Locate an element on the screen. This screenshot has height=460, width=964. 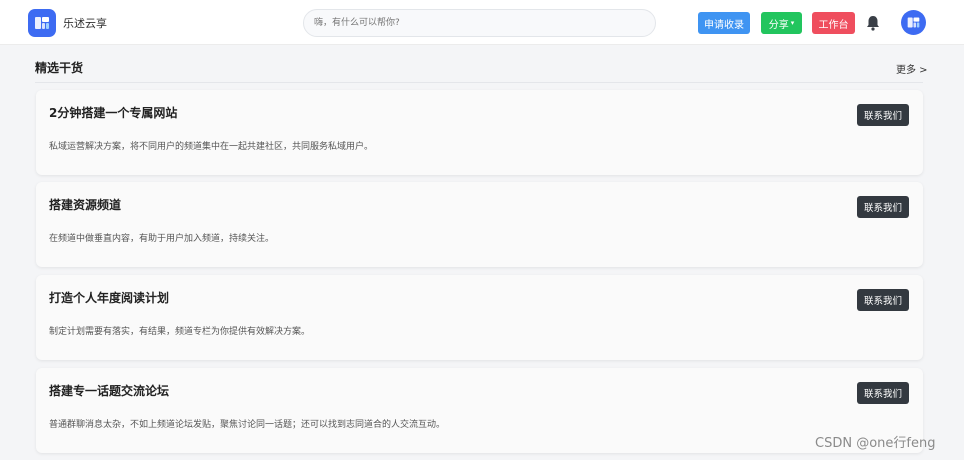
section-divider is located at coordinates (479, 82).